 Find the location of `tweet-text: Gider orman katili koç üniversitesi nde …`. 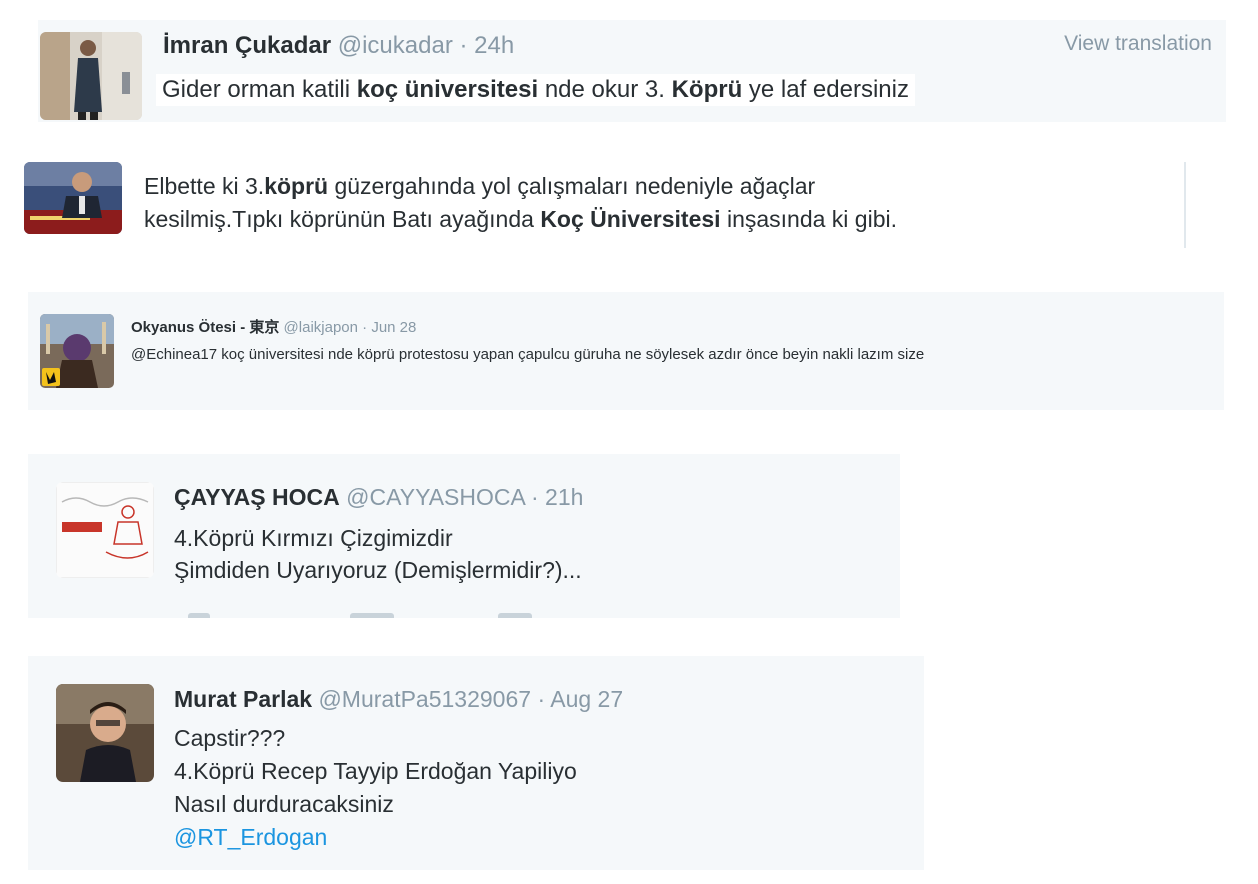

tweet-text: Gider orman katili koç üniversitesi nde … is located at coordinates (535, 90).